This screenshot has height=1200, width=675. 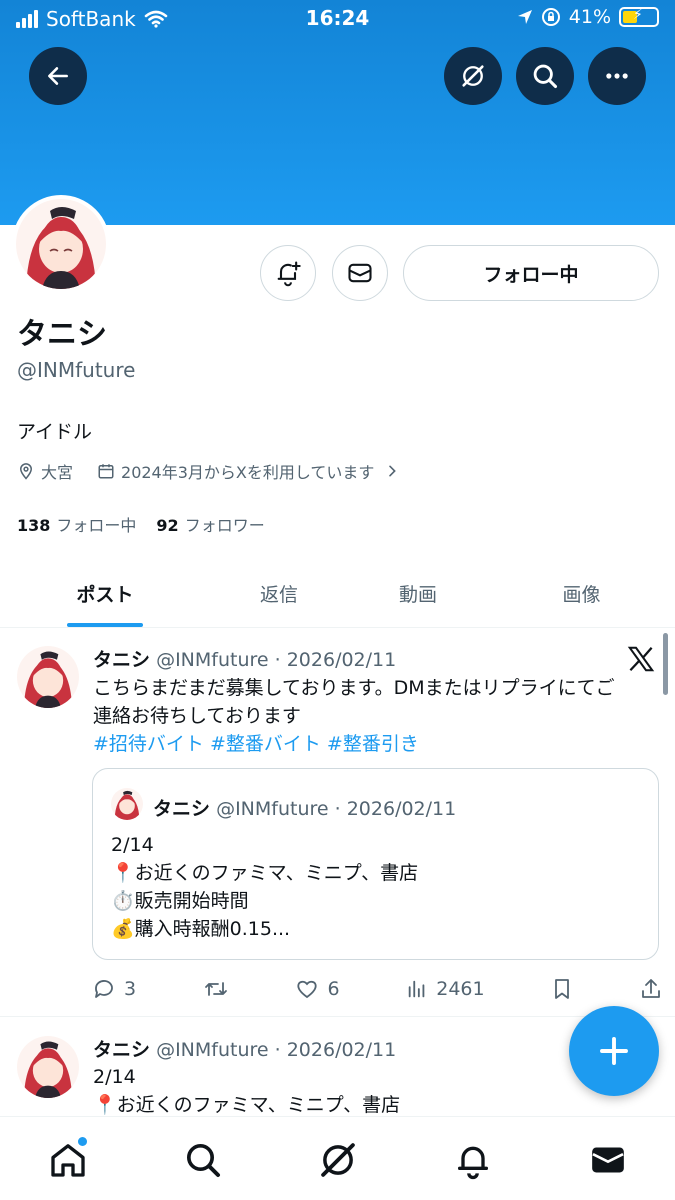 I want to click on nav-grok, so click(x=338, y=1160).